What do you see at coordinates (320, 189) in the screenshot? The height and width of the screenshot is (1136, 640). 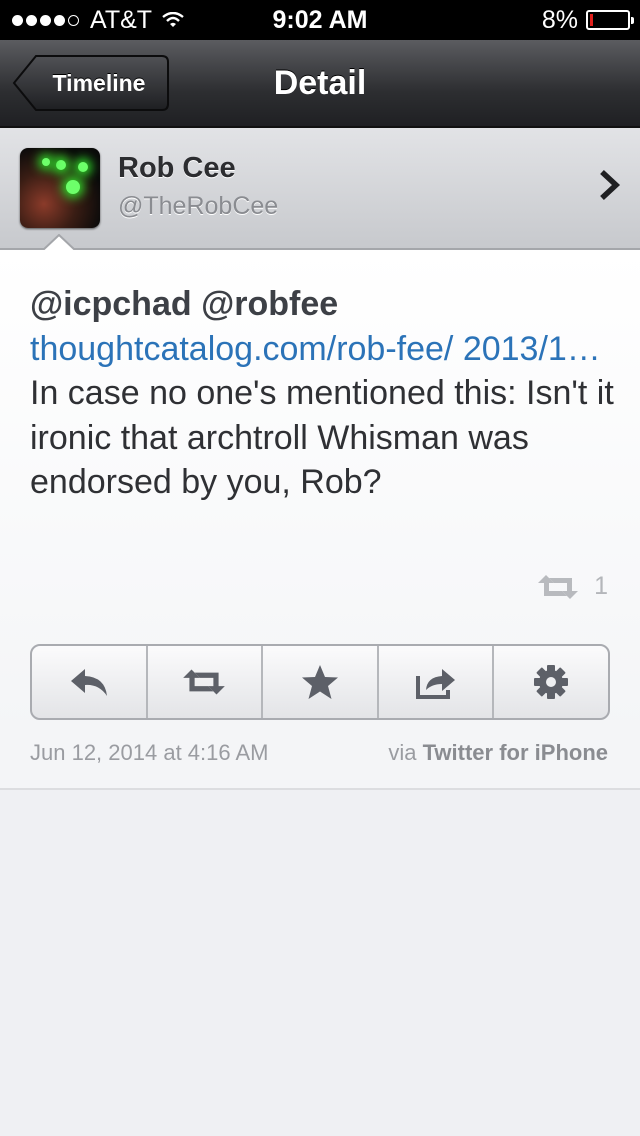 I see `author-header: Rob Cee @TheRobCee` at bounding box center [320, 189].